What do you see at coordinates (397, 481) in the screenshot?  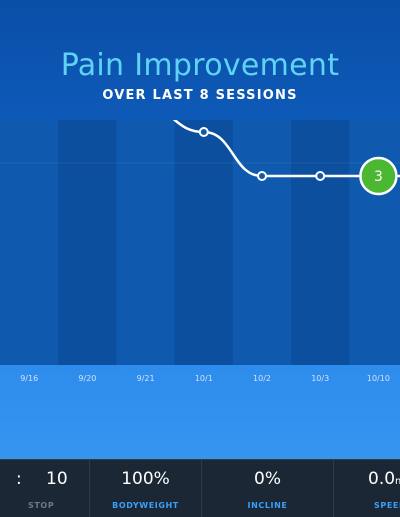 I see `speed-unit: m` at bounding box center [397, 481].